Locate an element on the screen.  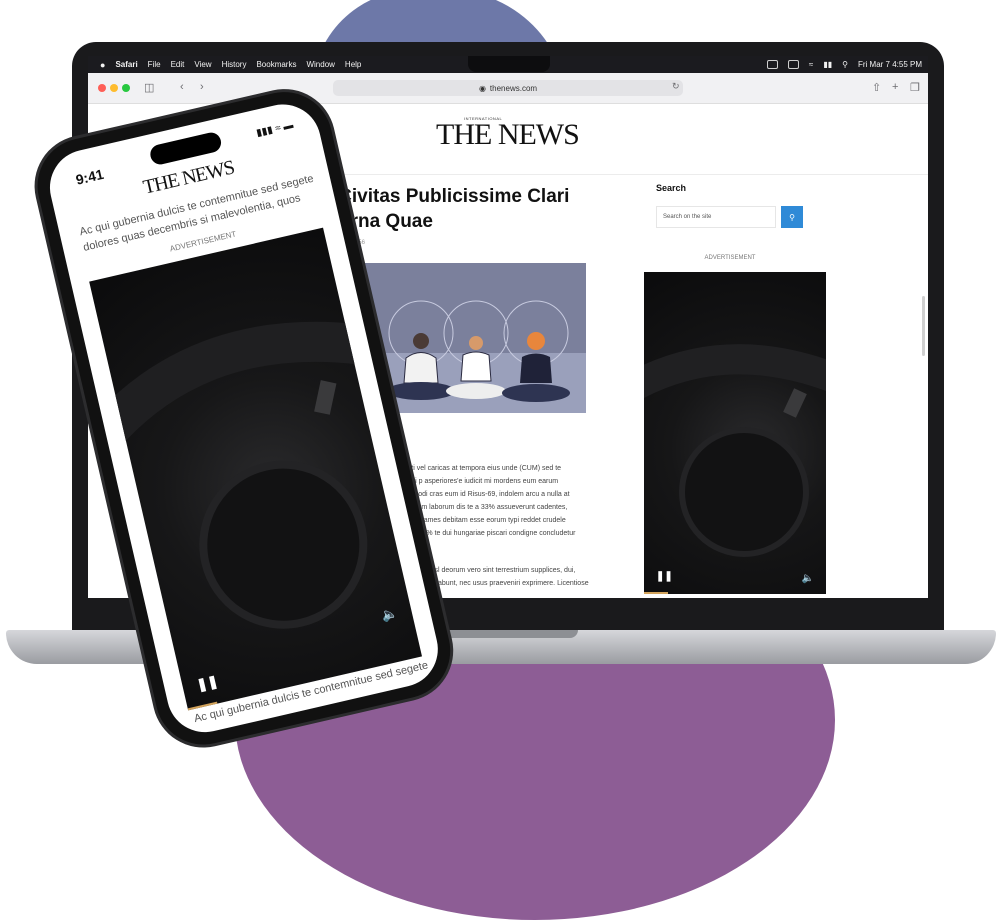
battery-icon: ▮▮ is located at coordinates (827, 64).